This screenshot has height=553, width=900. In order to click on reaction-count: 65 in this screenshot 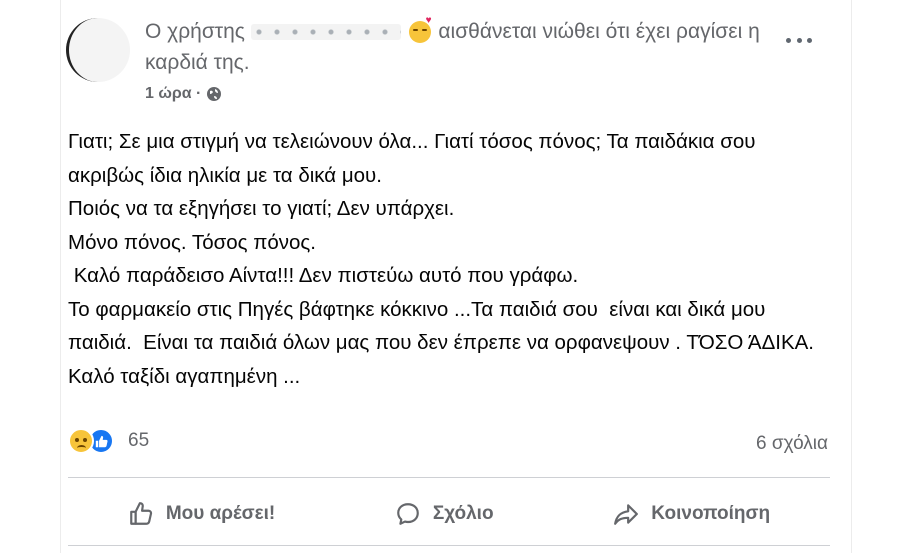, I will do `click(138, 441)`.